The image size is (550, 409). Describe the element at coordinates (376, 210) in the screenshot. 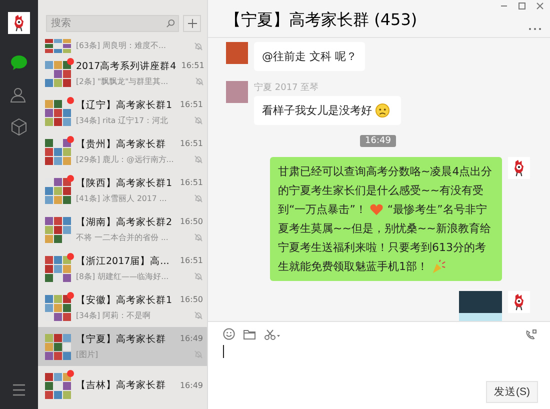

I see `heart-icon` at that location.